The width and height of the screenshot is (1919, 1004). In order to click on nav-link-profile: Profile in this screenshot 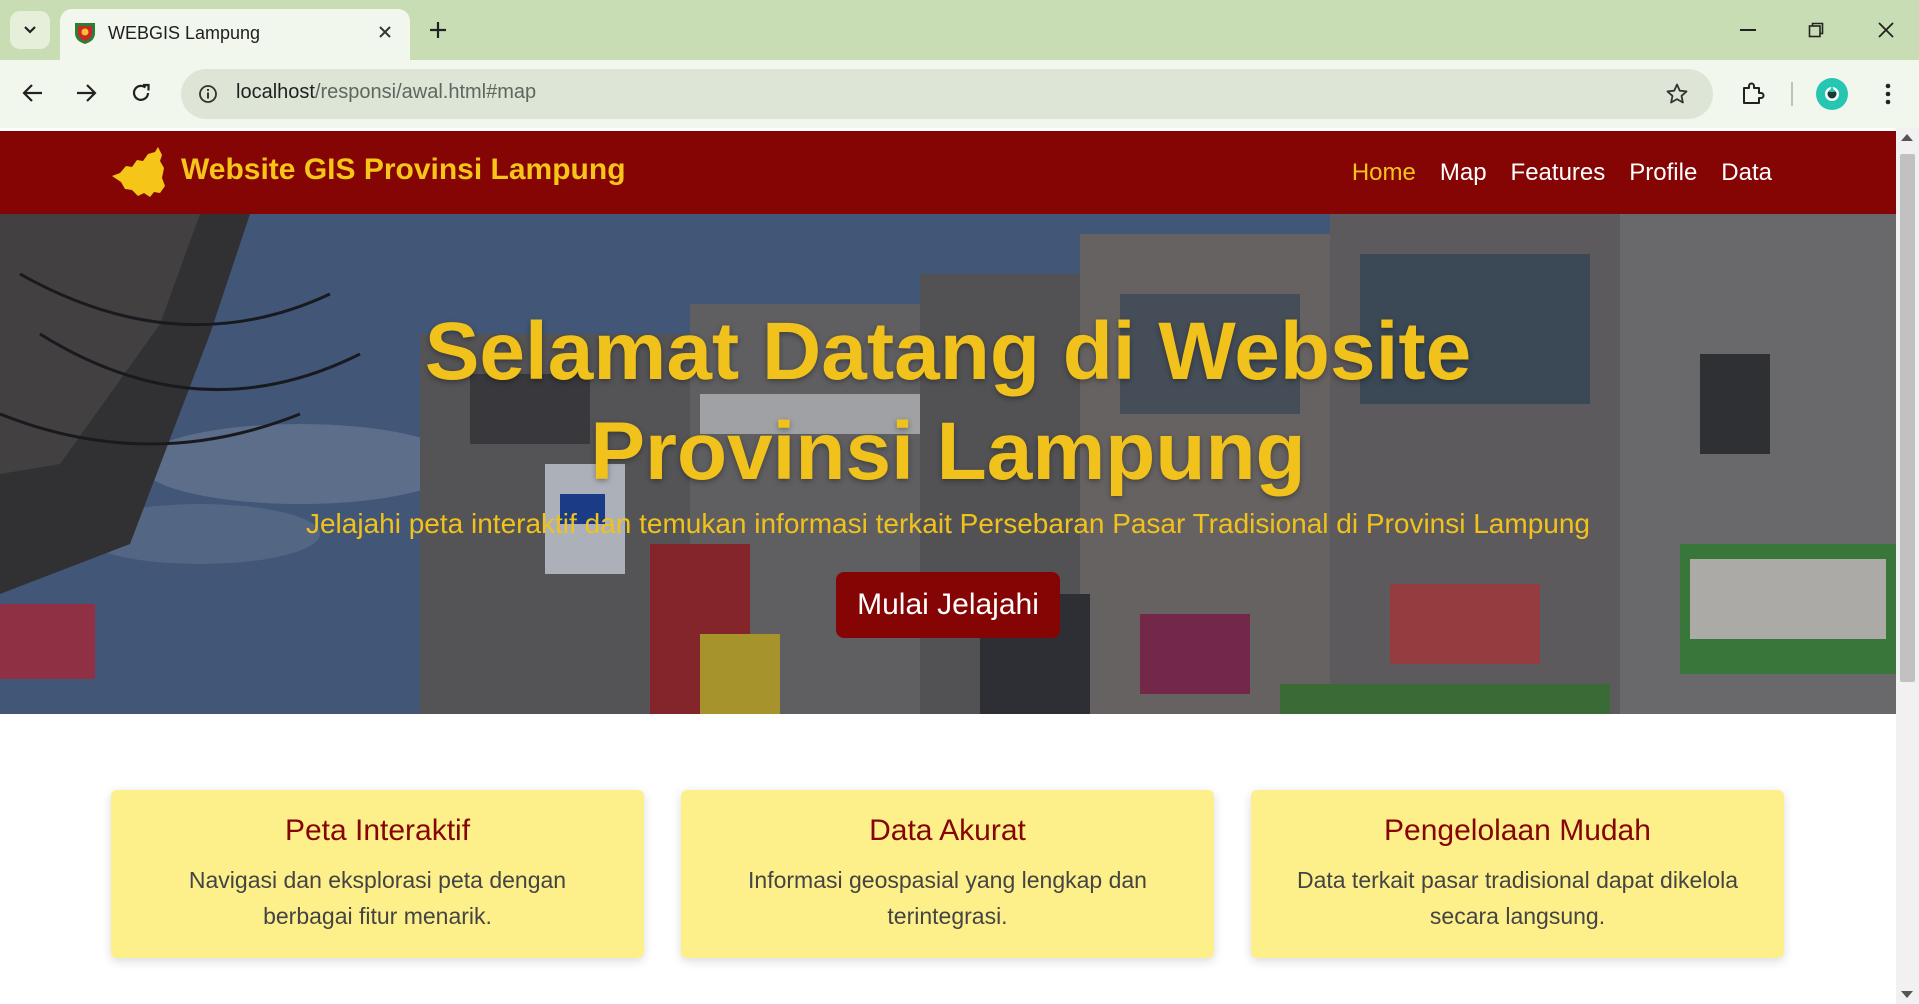, I will do `click(1663, 173)`.